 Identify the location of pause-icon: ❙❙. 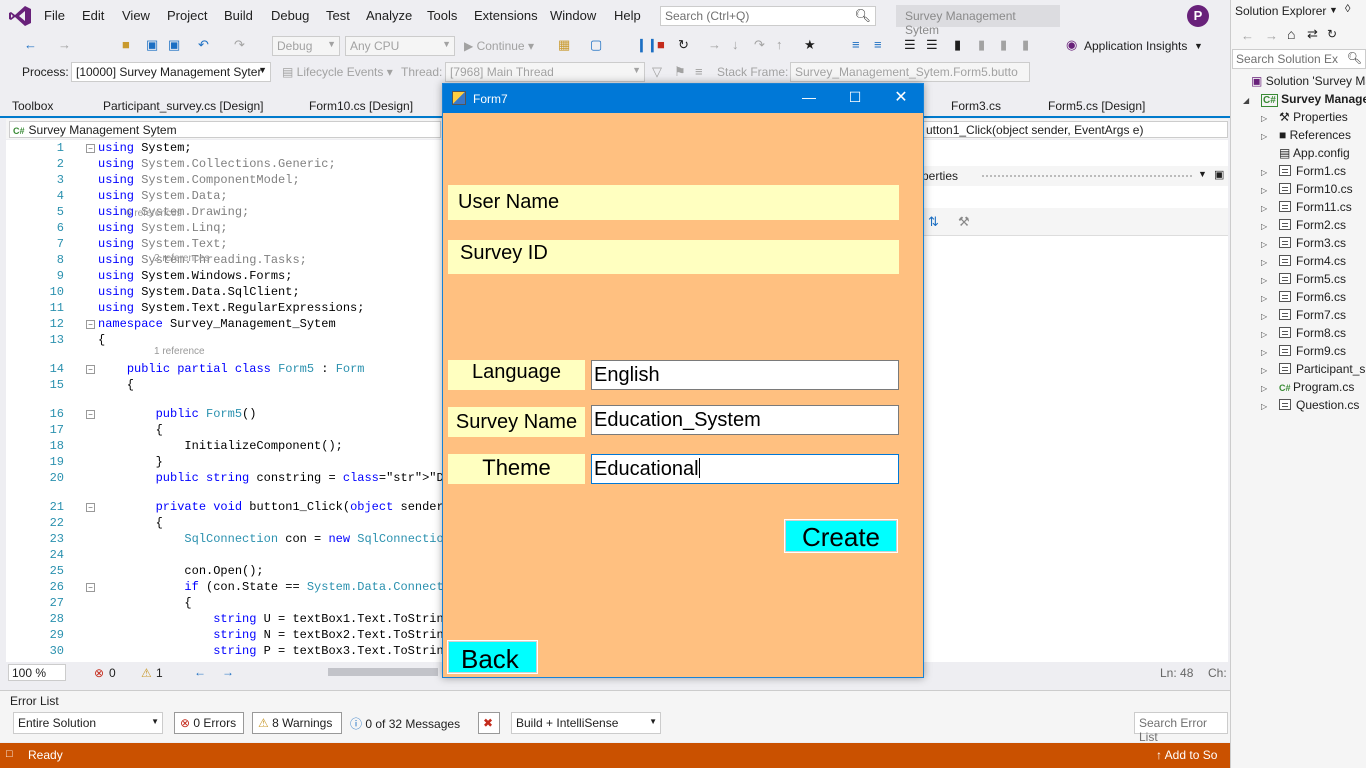
(647, 45).